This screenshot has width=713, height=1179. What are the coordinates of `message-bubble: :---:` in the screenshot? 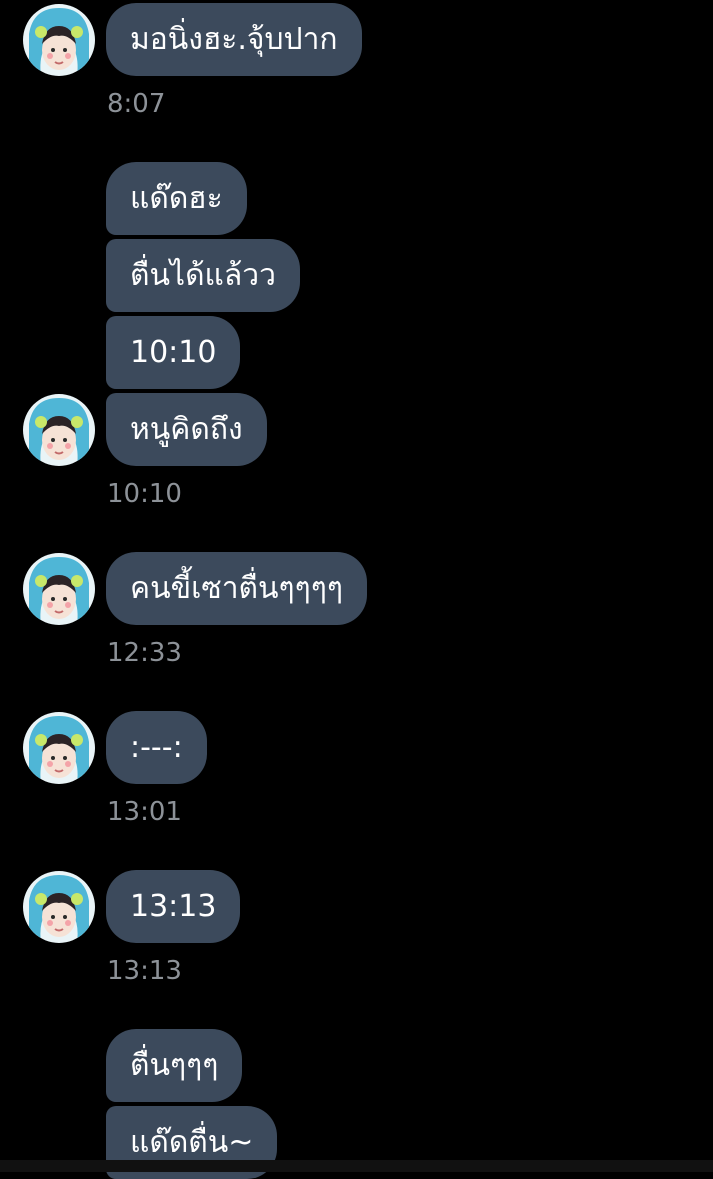 It's located at (156, 747).